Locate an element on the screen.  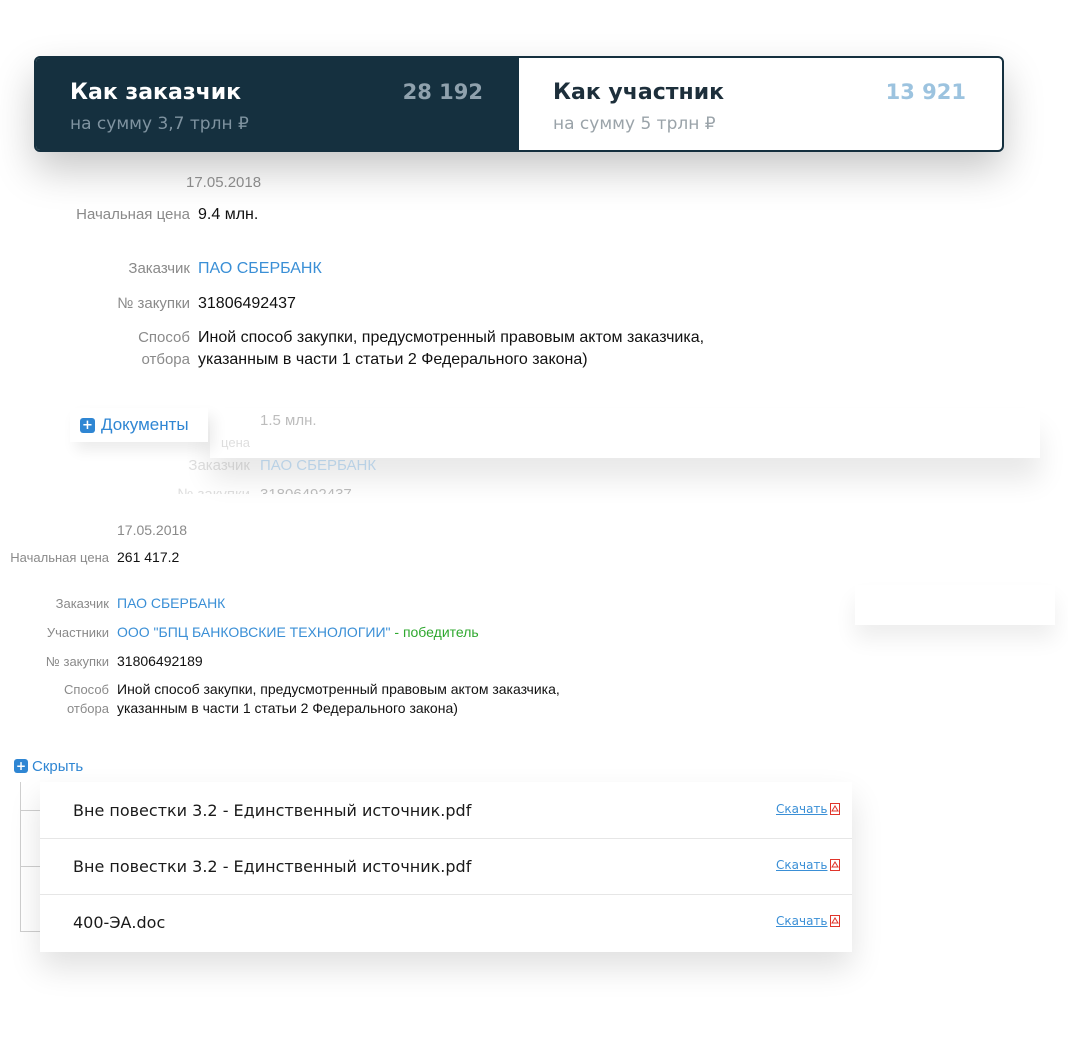
participants-label: Участники is located at coordinates (77, 632).